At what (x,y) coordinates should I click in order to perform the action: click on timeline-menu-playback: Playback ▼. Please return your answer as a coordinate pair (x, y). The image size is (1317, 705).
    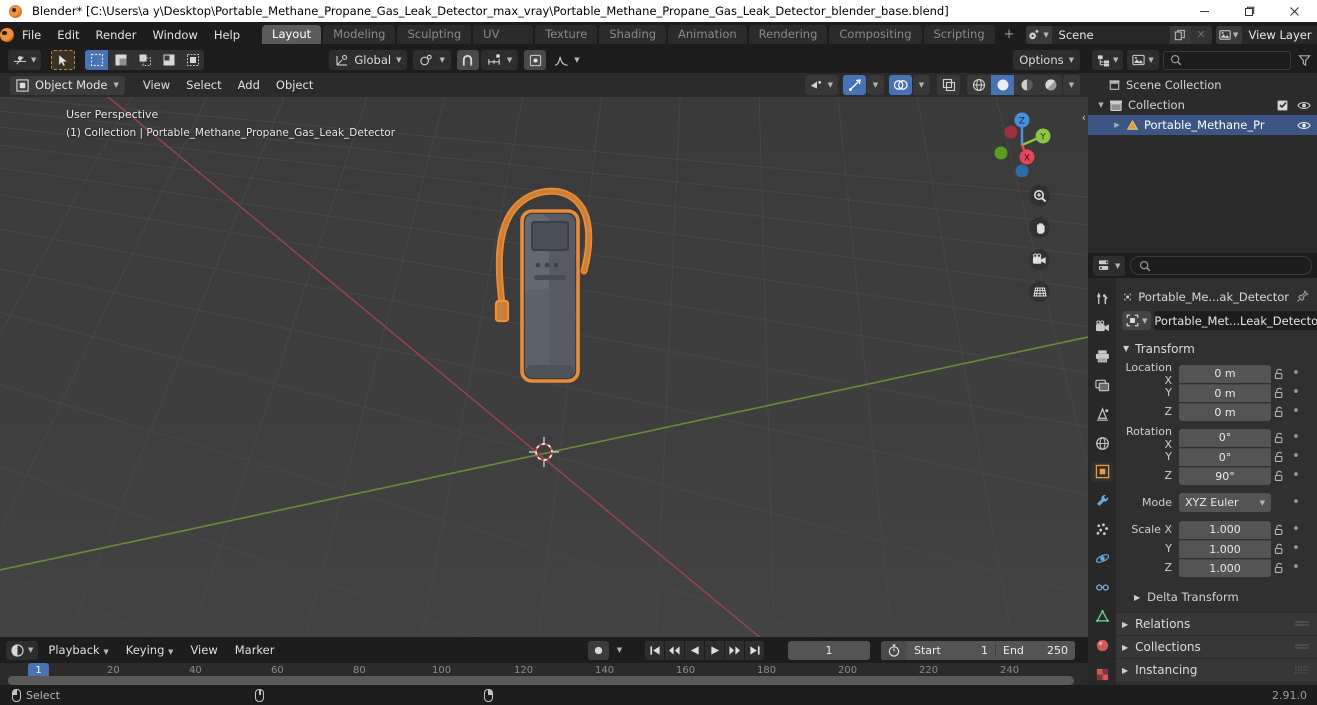
    Looking at the image, I should click on (78, 650).